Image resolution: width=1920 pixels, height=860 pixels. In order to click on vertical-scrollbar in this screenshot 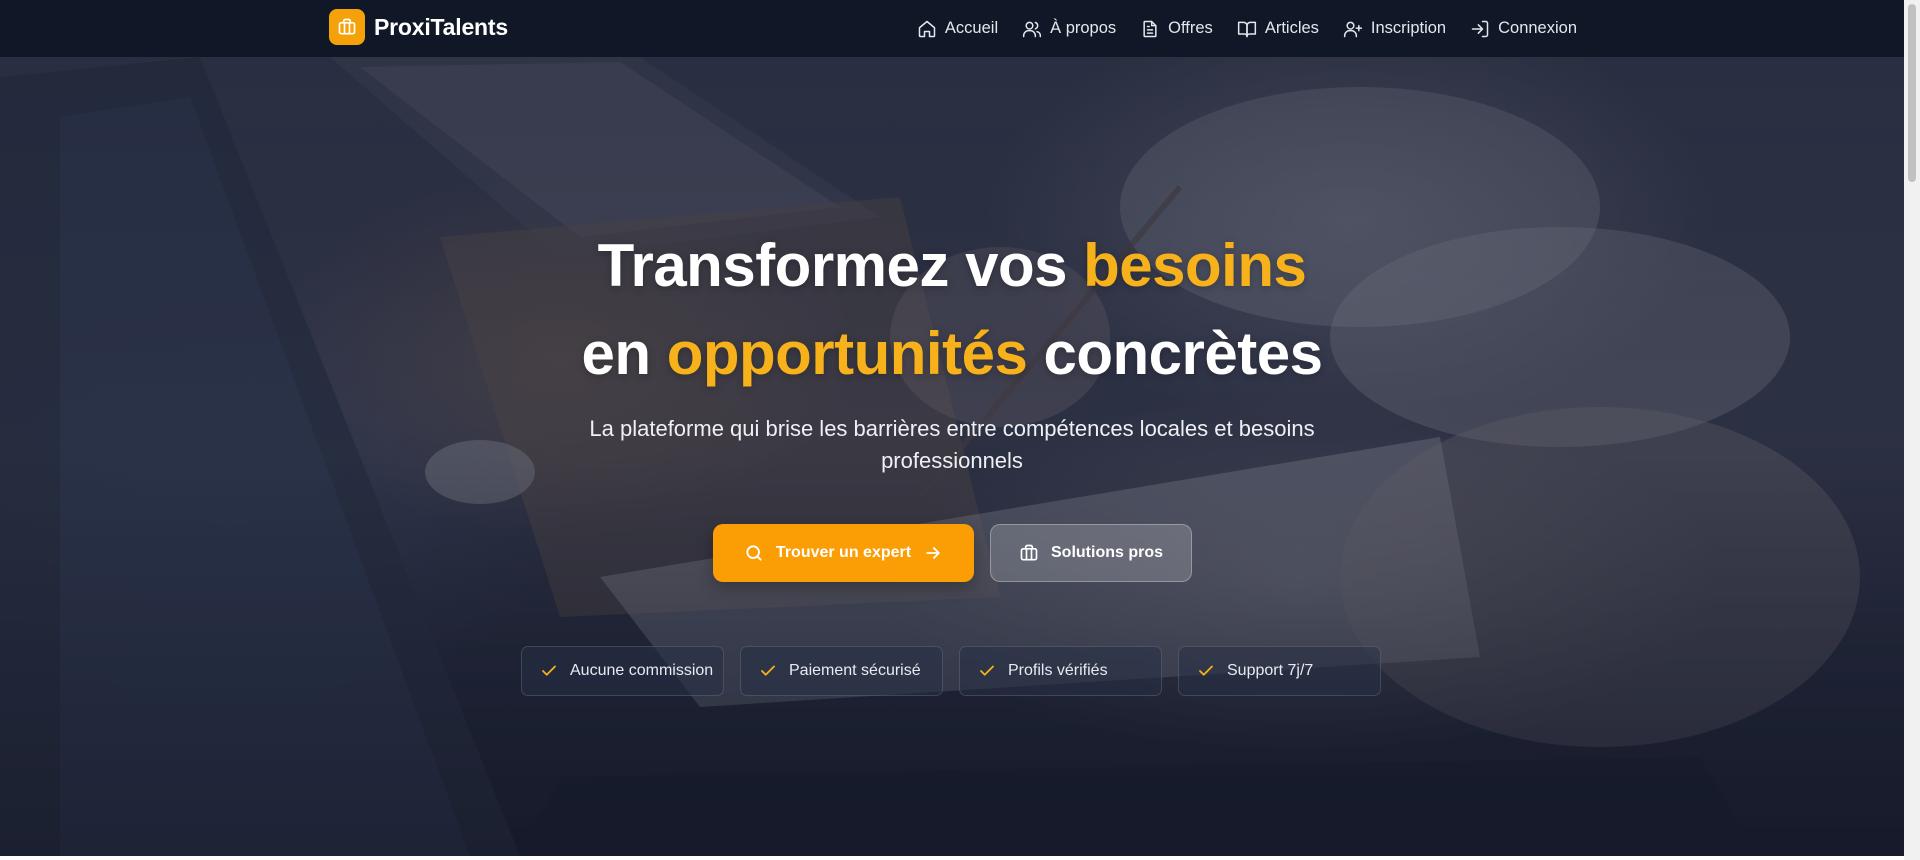, I will do `click(1912, 430)`.